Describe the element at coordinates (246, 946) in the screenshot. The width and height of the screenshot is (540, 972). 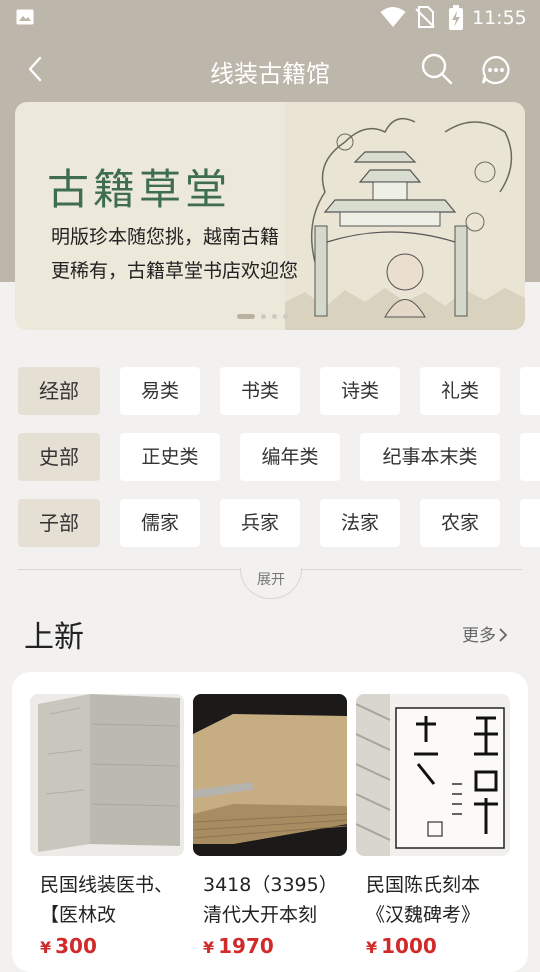
I see `price-value: 1970` at that location.